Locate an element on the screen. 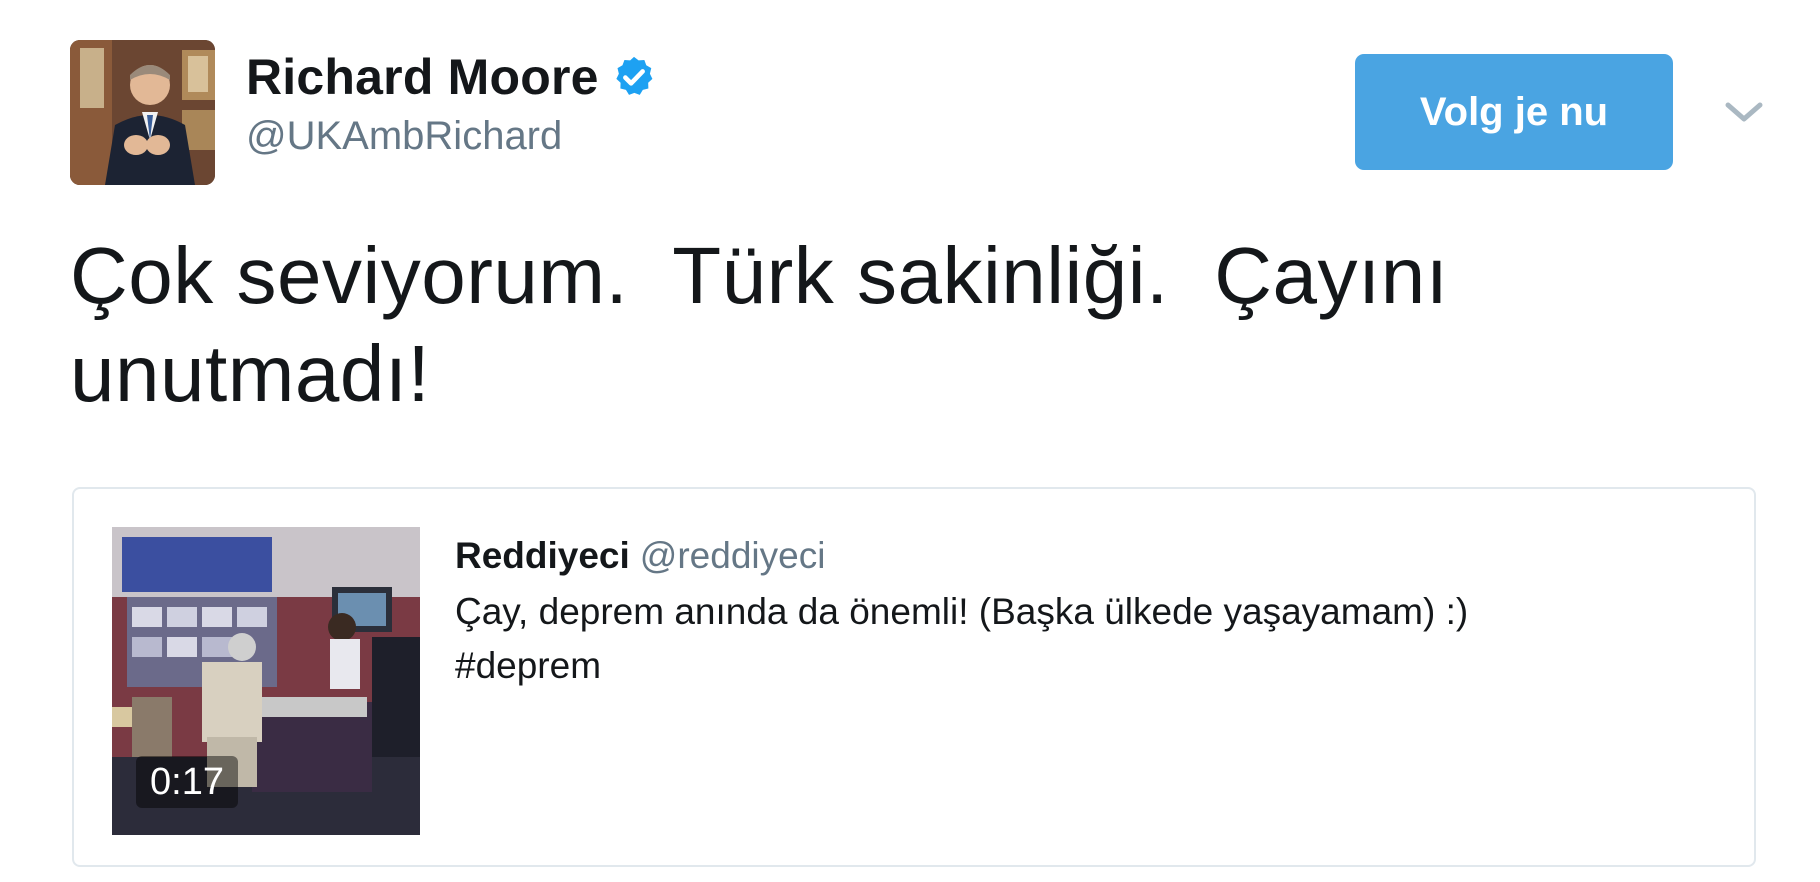 This screenshot has height=882, width=1820. quoted-author: Reddiyeci @reddiyeci is located at coordinates (1080, 556).